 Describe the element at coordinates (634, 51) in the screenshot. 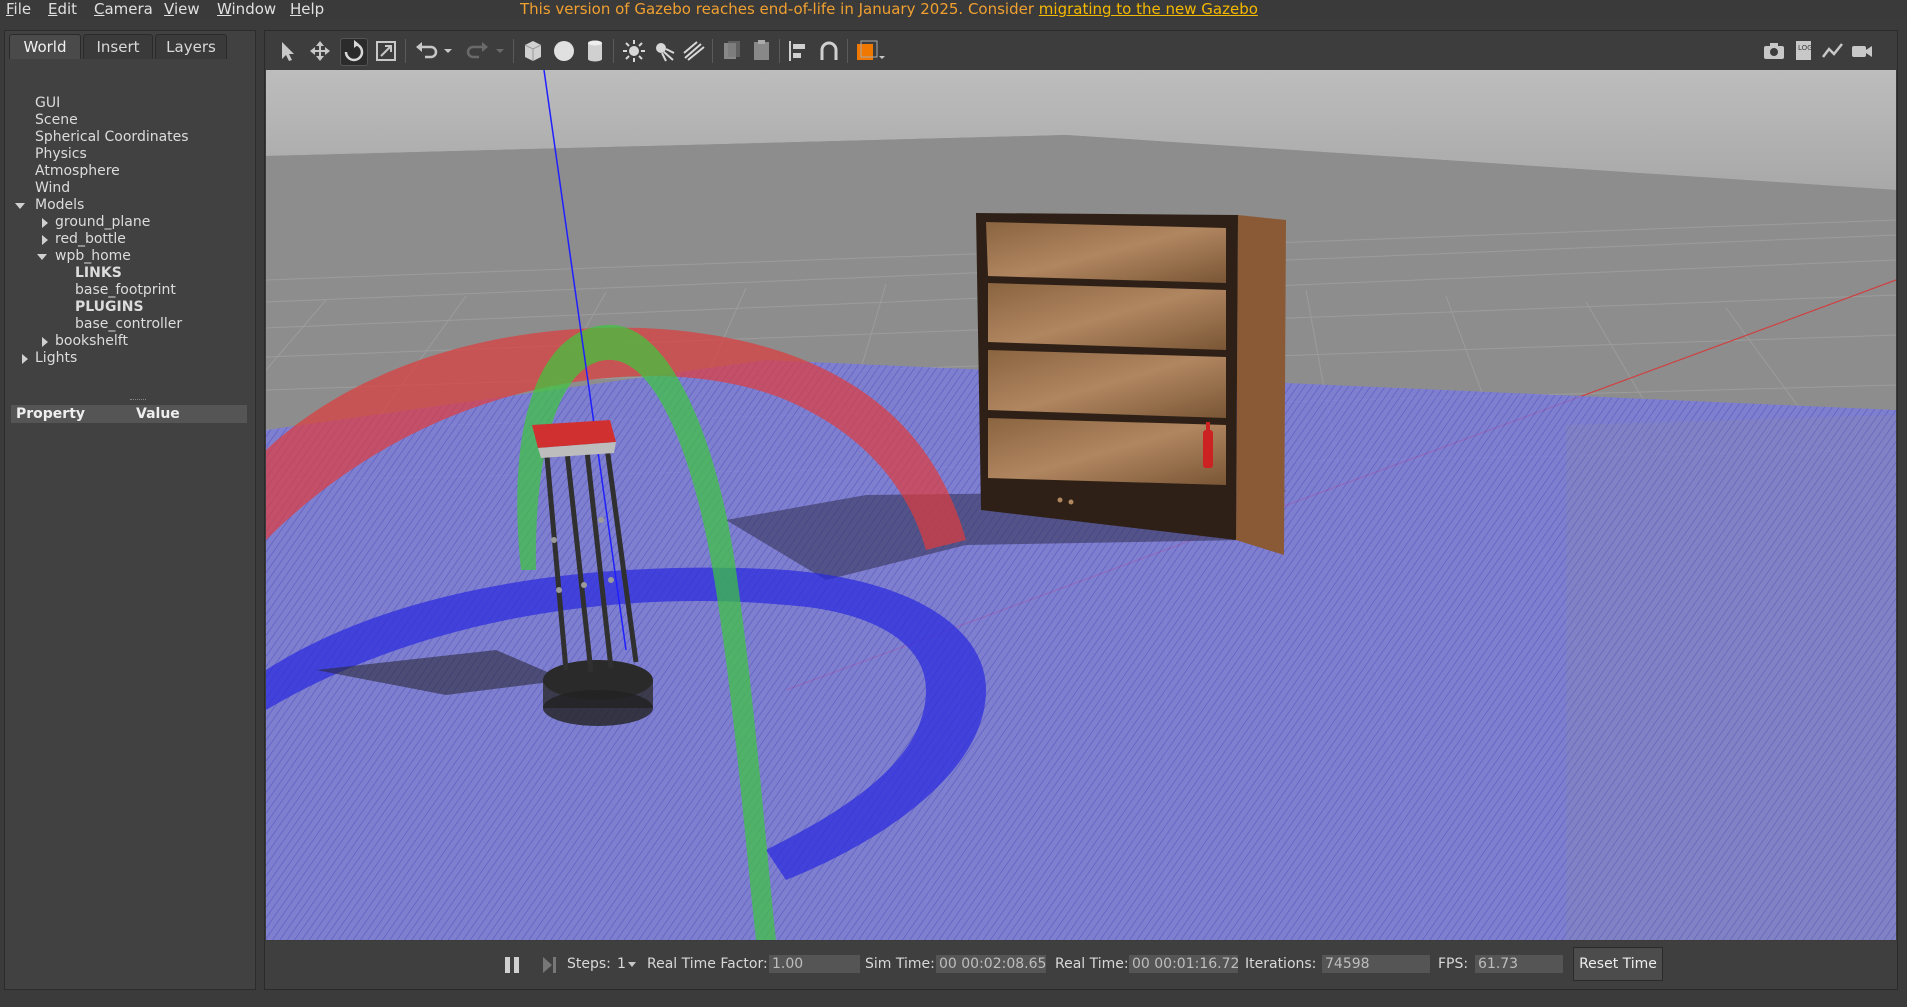

I see `point-light-icon` at that location.